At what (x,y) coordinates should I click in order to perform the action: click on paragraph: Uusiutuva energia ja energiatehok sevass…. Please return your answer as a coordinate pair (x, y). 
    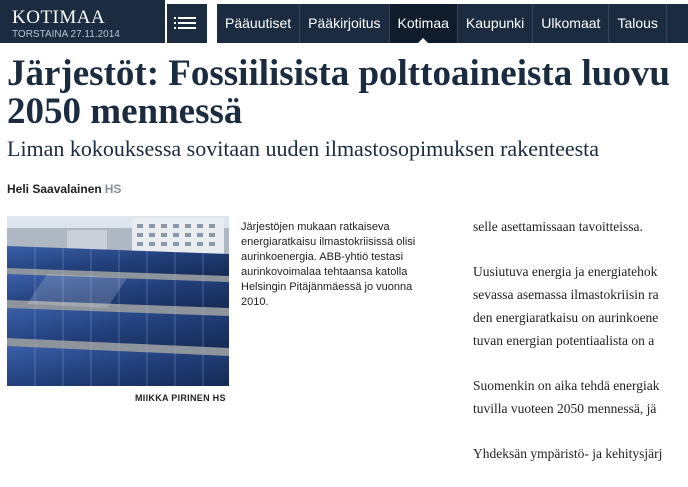
    Looking at the image, I should click on (580, 306).